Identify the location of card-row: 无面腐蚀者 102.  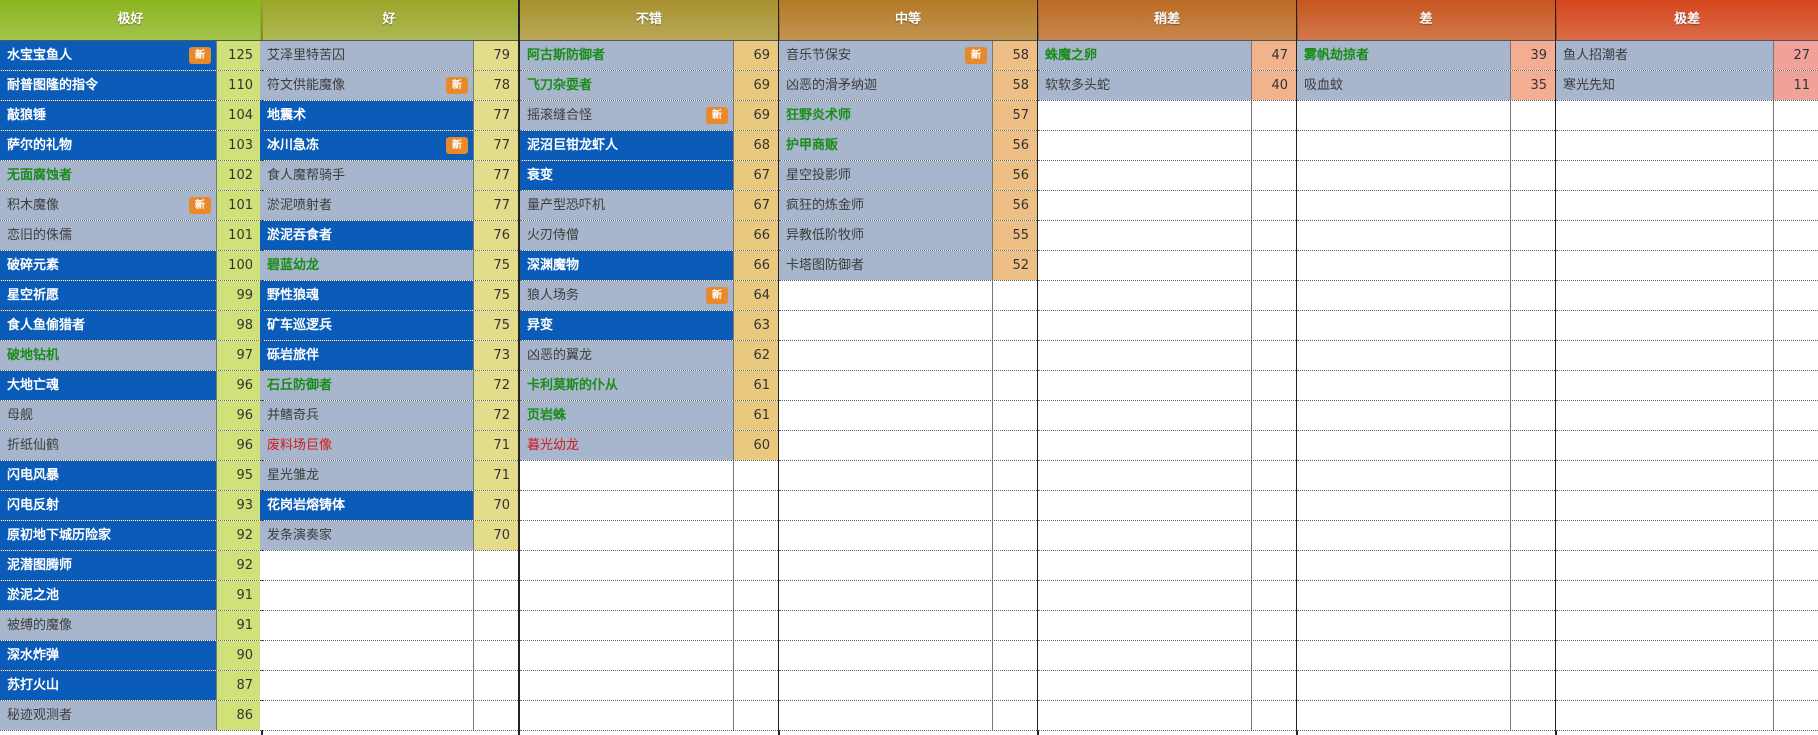
(130, 176).